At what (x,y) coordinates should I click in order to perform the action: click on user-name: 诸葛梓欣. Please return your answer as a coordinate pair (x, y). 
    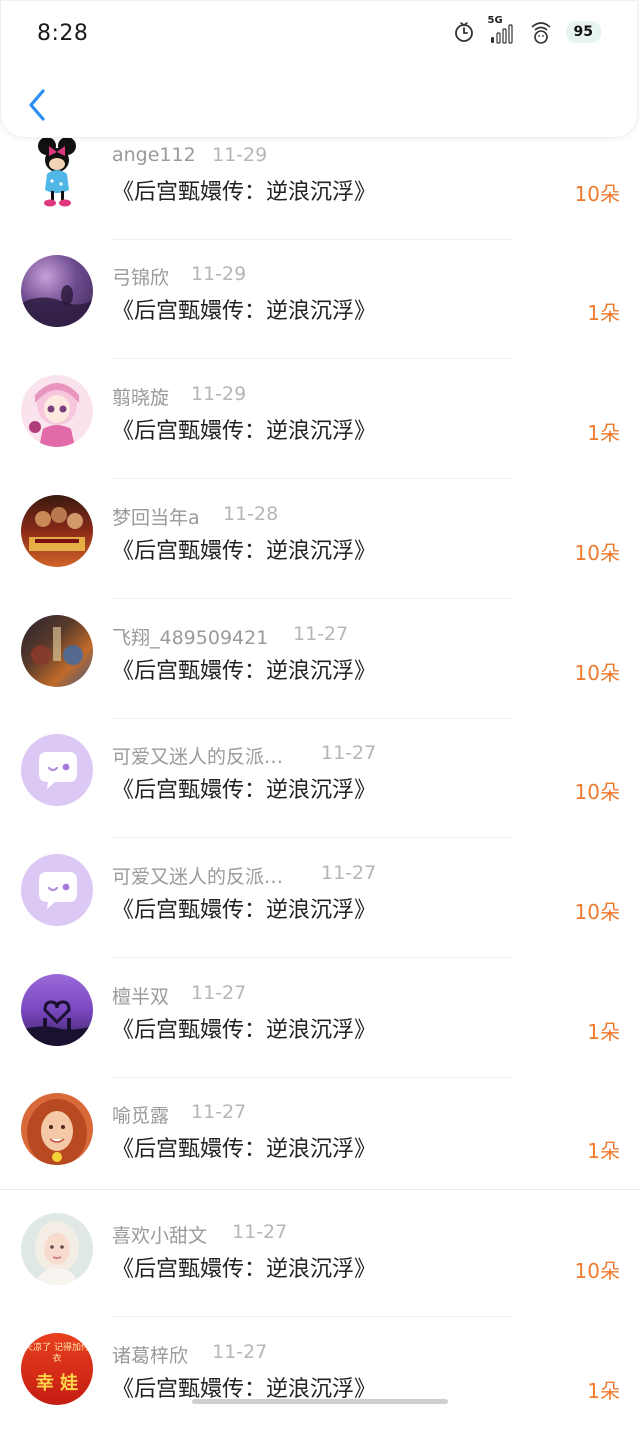
    Looking at the image, I should click on (150, 1356).